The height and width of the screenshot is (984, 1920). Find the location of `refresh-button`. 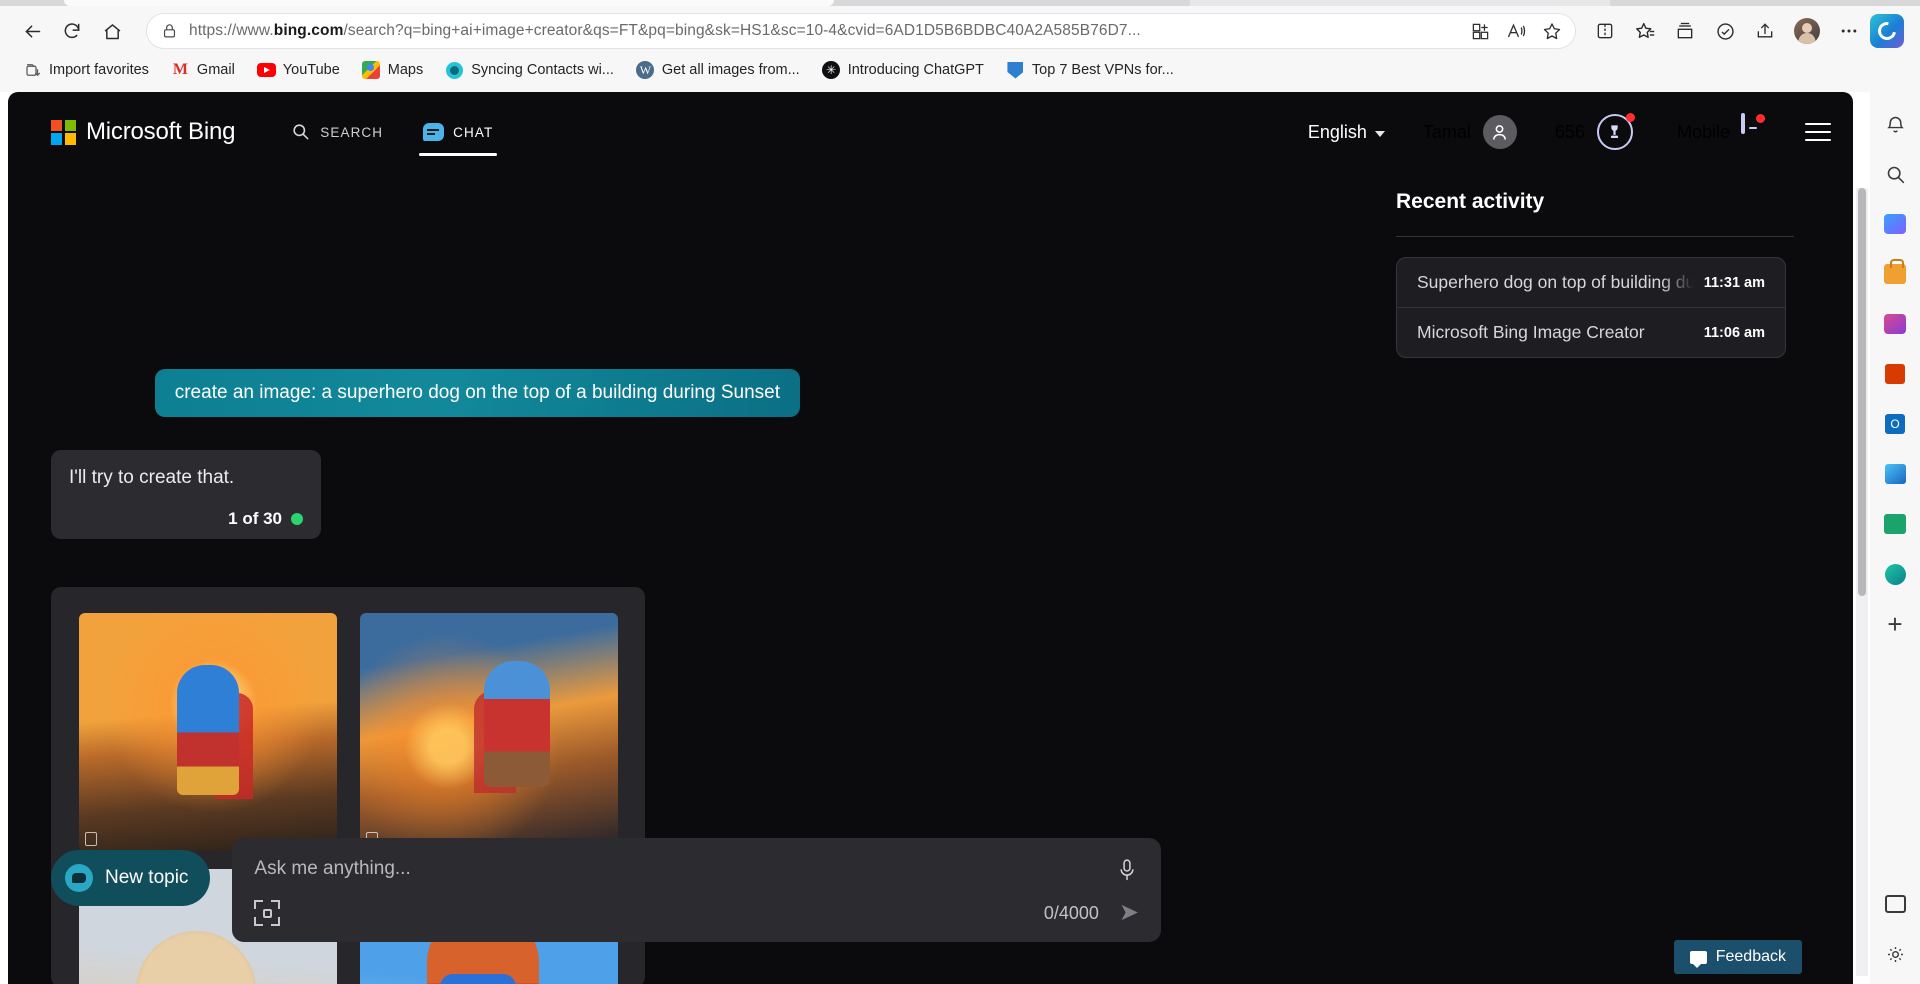

refresh-button is located at coordinates (72, 31).